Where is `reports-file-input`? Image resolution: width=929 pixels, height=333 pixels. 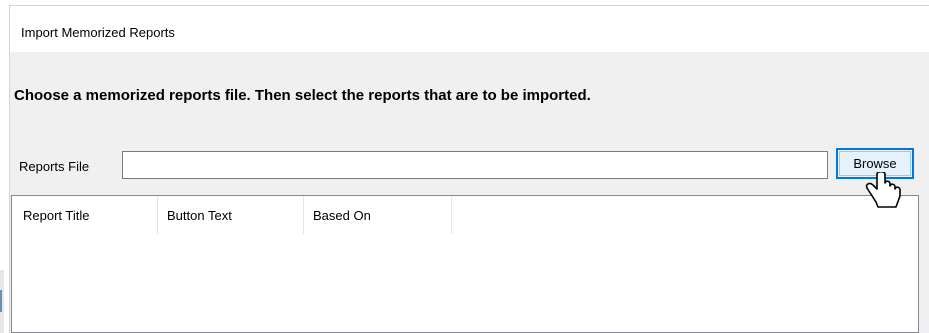 reports-file-input is located at coordinates (475, 165).